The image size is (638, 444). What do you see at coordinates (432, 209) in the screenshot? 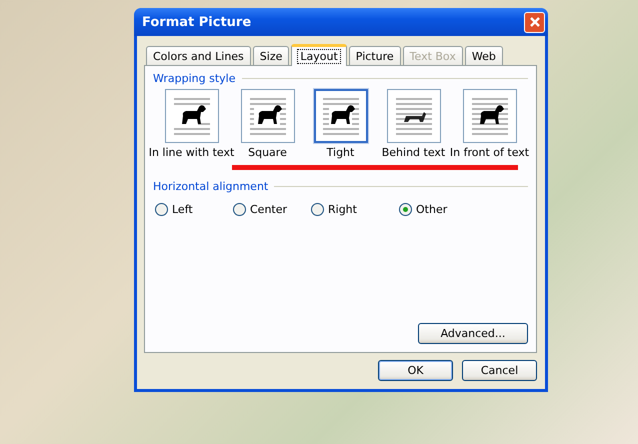
I see `radio-label: Other` at bounding box center [432, 209].